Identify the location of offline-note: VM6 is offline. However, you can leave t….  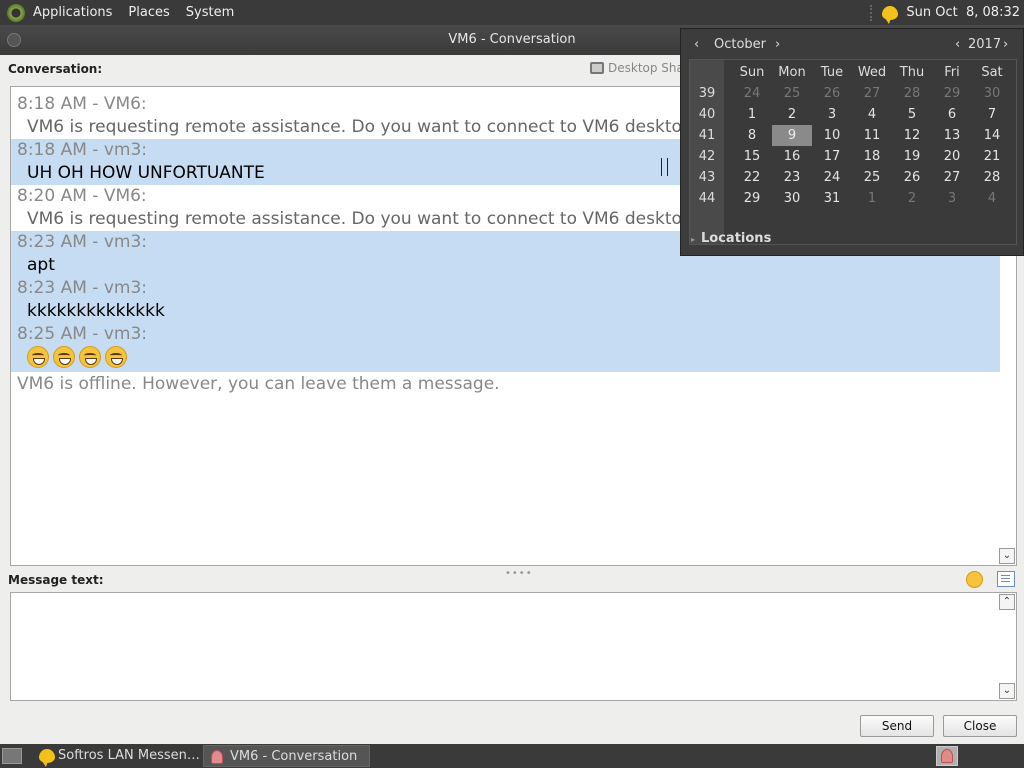
(258, 384).